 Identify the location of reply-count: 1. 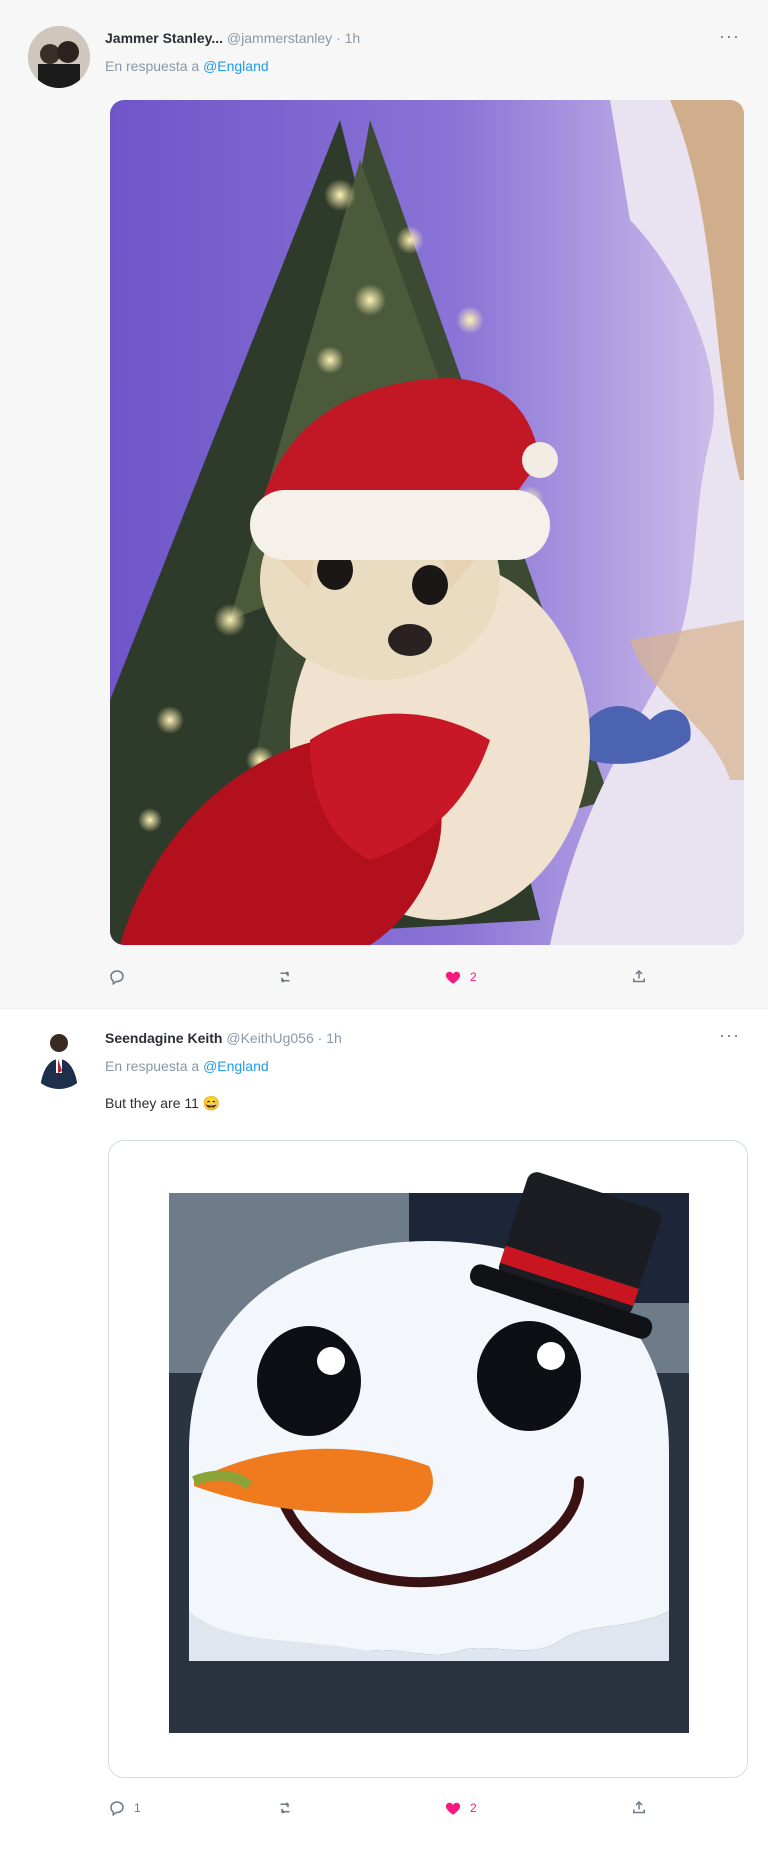
(137, 1808).